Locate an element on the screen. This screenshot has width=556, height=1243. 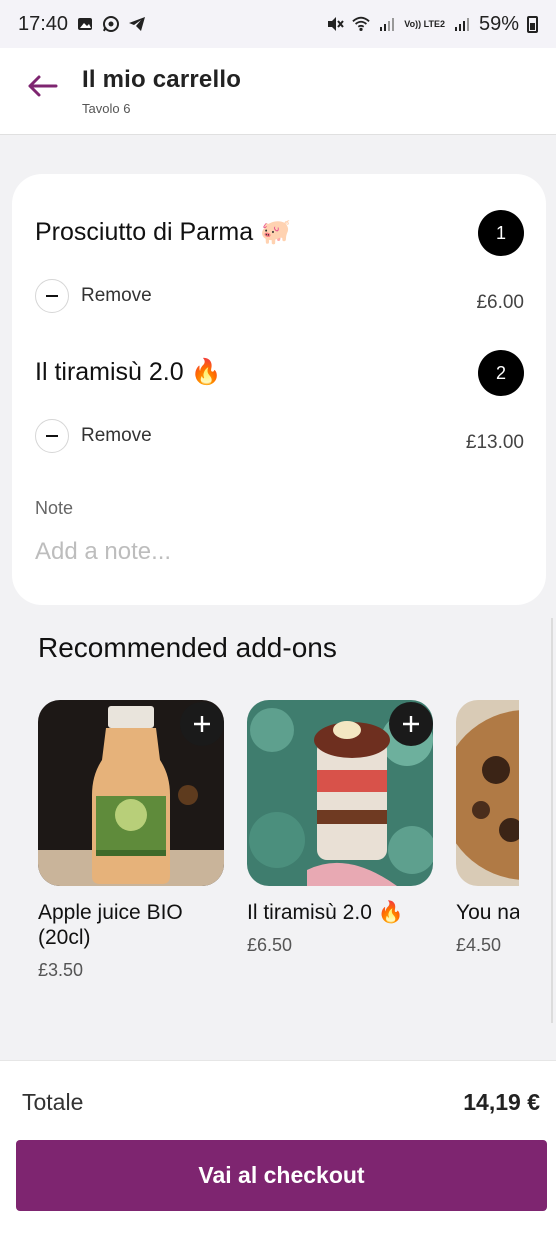
addon-name: Apple juice BIO (20cl) is located at coordinates (110, 925).